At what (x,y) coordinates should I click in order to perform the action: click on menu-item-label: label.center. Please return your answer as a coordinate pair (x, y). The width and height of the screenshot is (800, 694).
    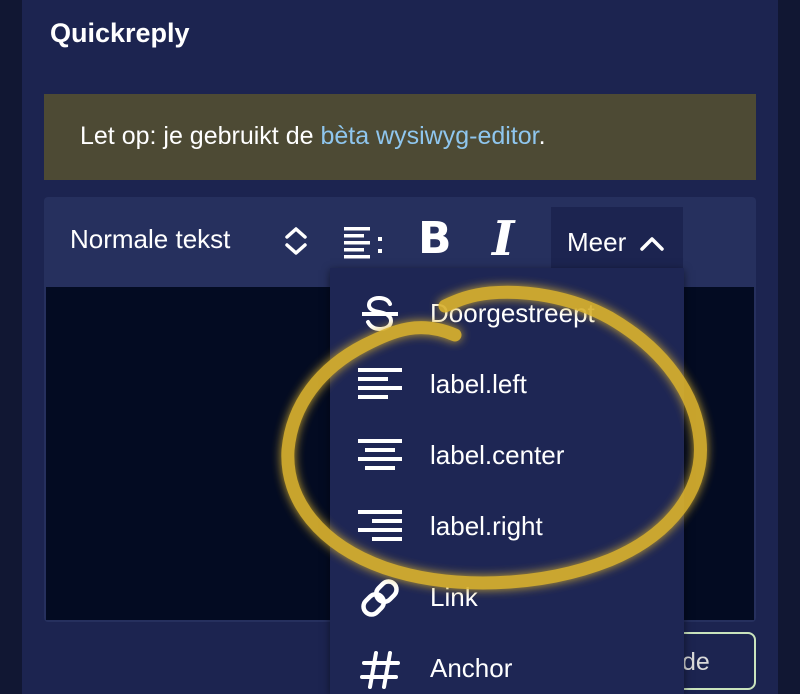
    Looking at the image, I should click on (497, 455).